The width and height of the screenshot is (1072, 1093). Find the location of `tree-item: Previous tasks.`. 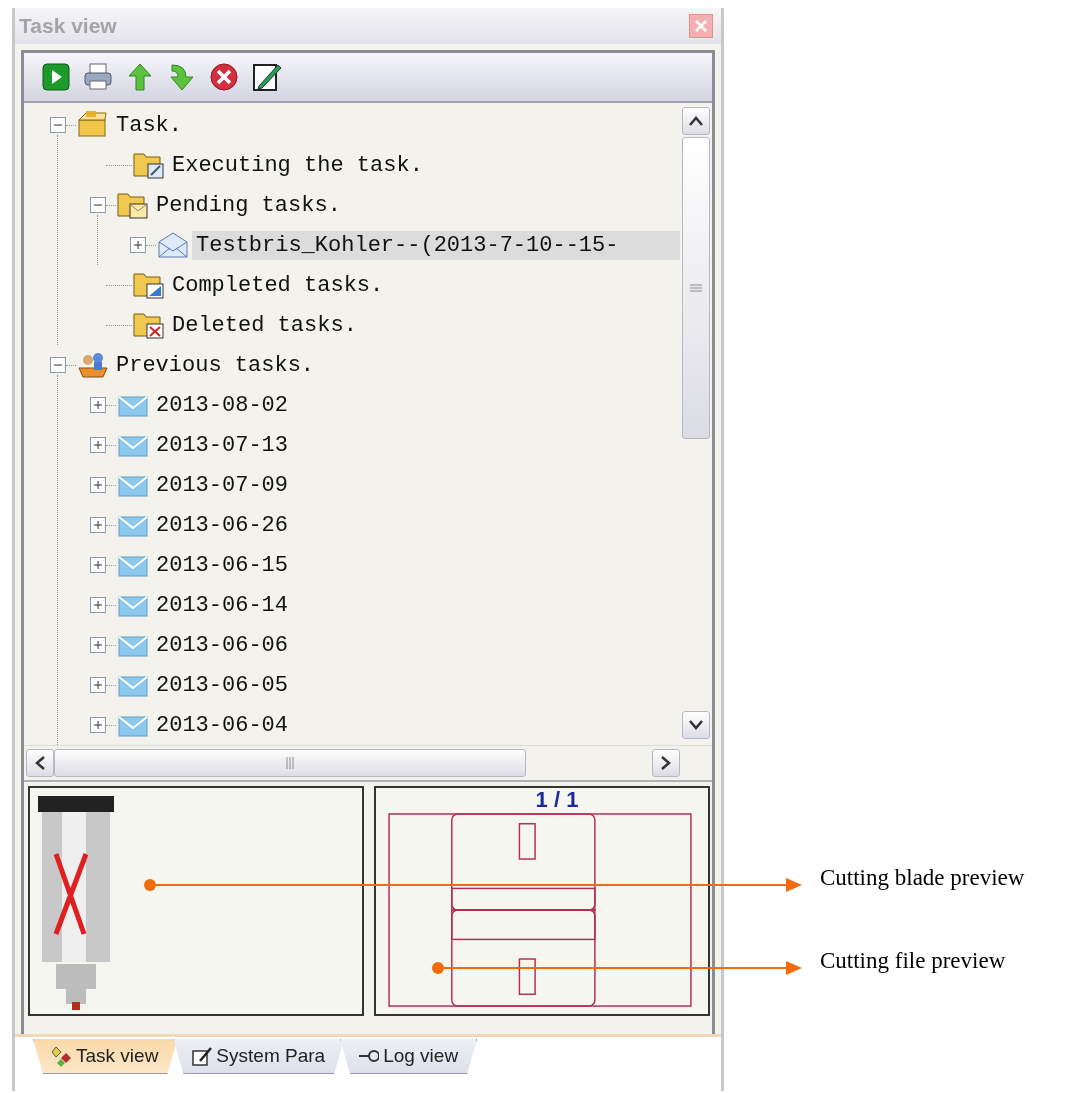

tree-item: Previous tasks. is located at coordinates (215, 365).